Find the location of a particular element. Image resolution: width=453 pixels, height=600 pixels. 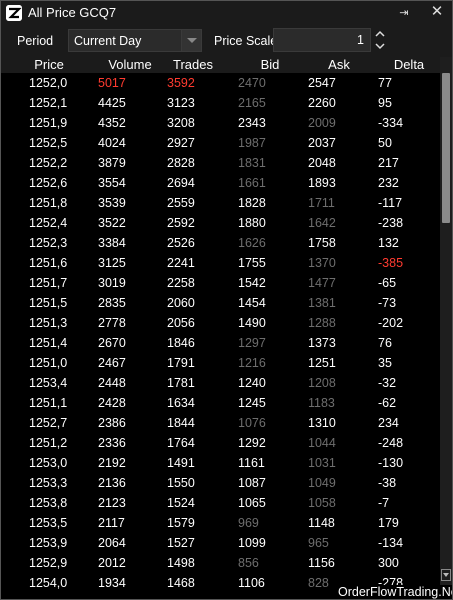

table-row: 1252,5 4024 2927 1987 2037 50 is located at coordinates (220, 143).